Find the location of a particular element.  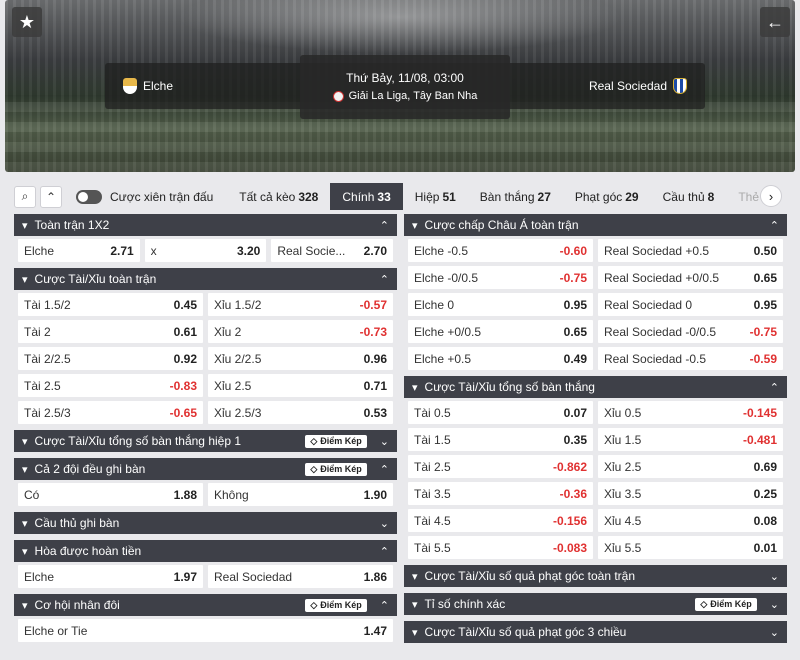

back-button: ← is located at coordinates (775, 22).